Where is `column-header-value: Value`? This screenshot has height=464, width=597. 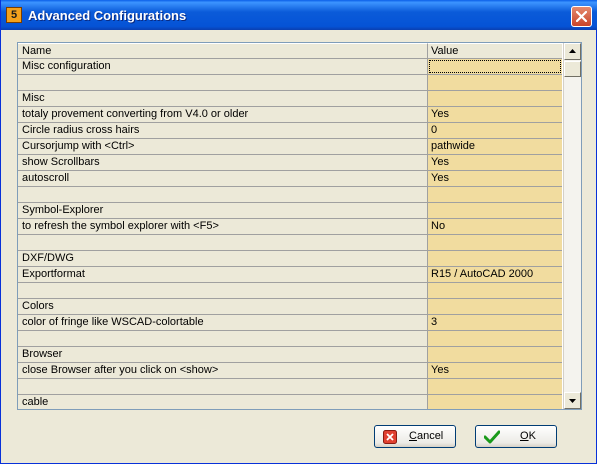 column-header-value: Value is located at coordinates (495, 50).